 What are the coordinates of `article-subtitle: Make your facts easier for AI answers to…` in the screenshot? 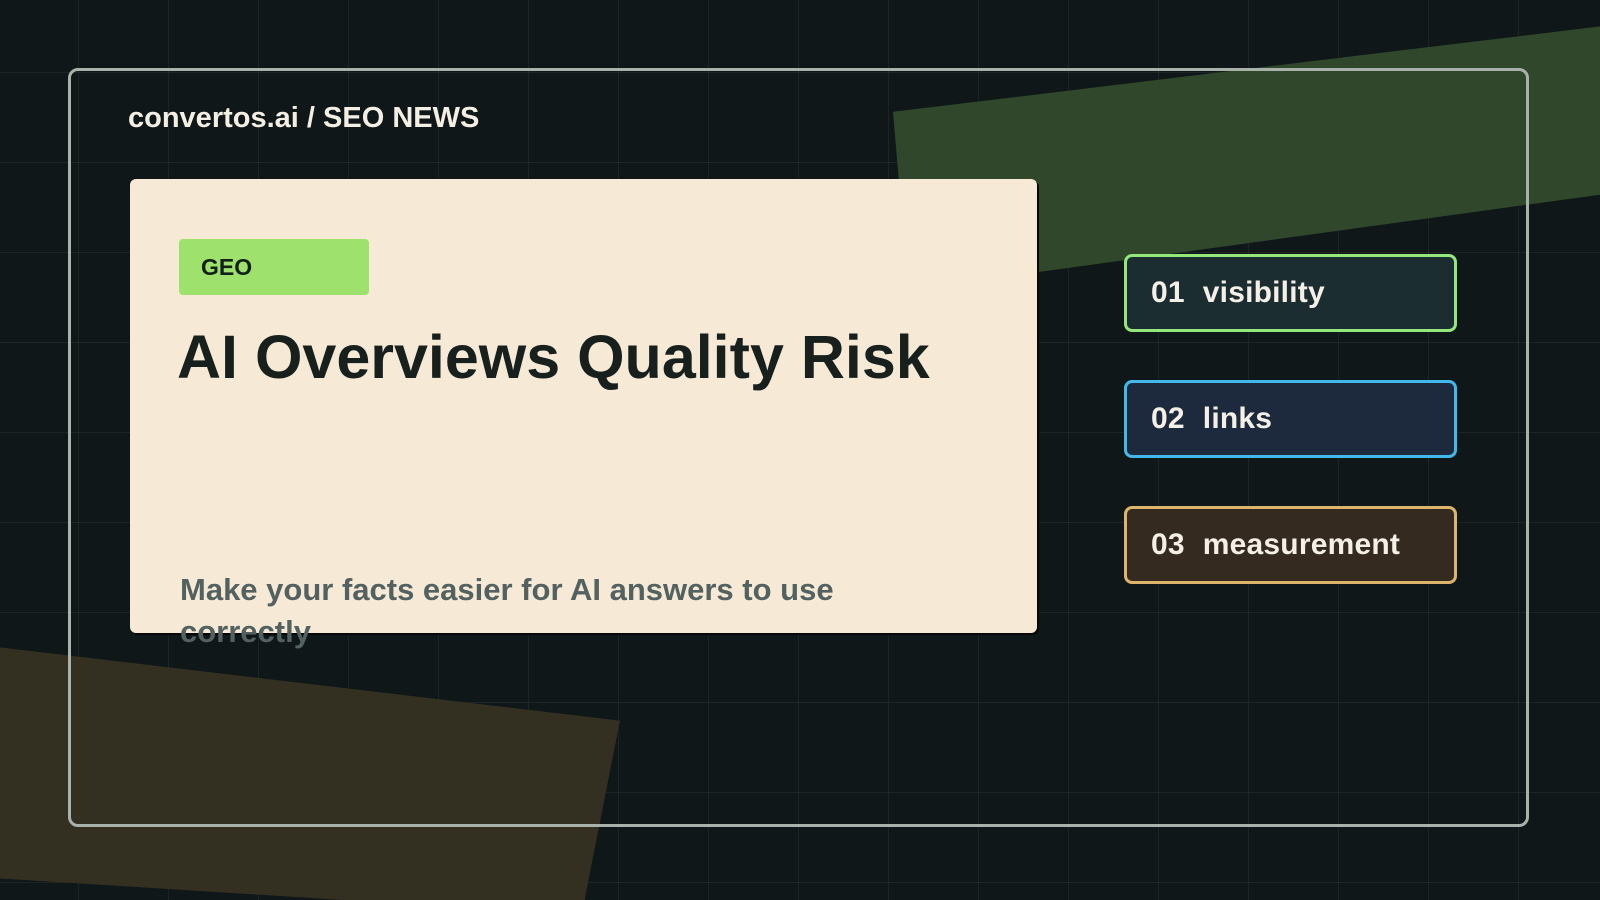 It's located at (507, 610).